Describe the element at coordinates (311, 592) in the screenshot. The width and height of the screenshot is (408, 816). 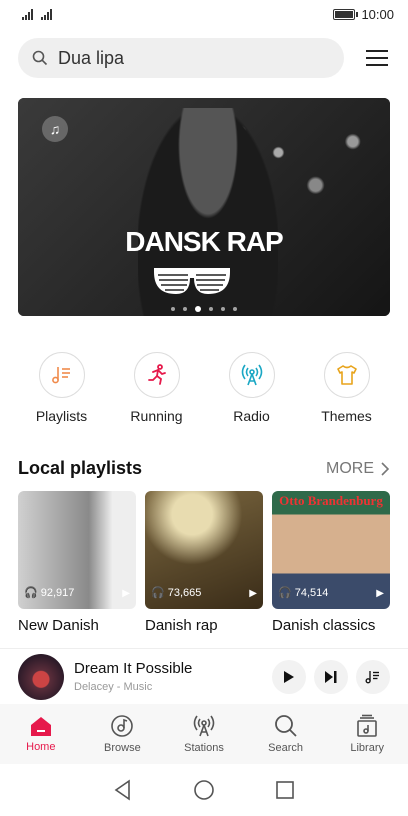
I see `play-count: 74,514` at that location.